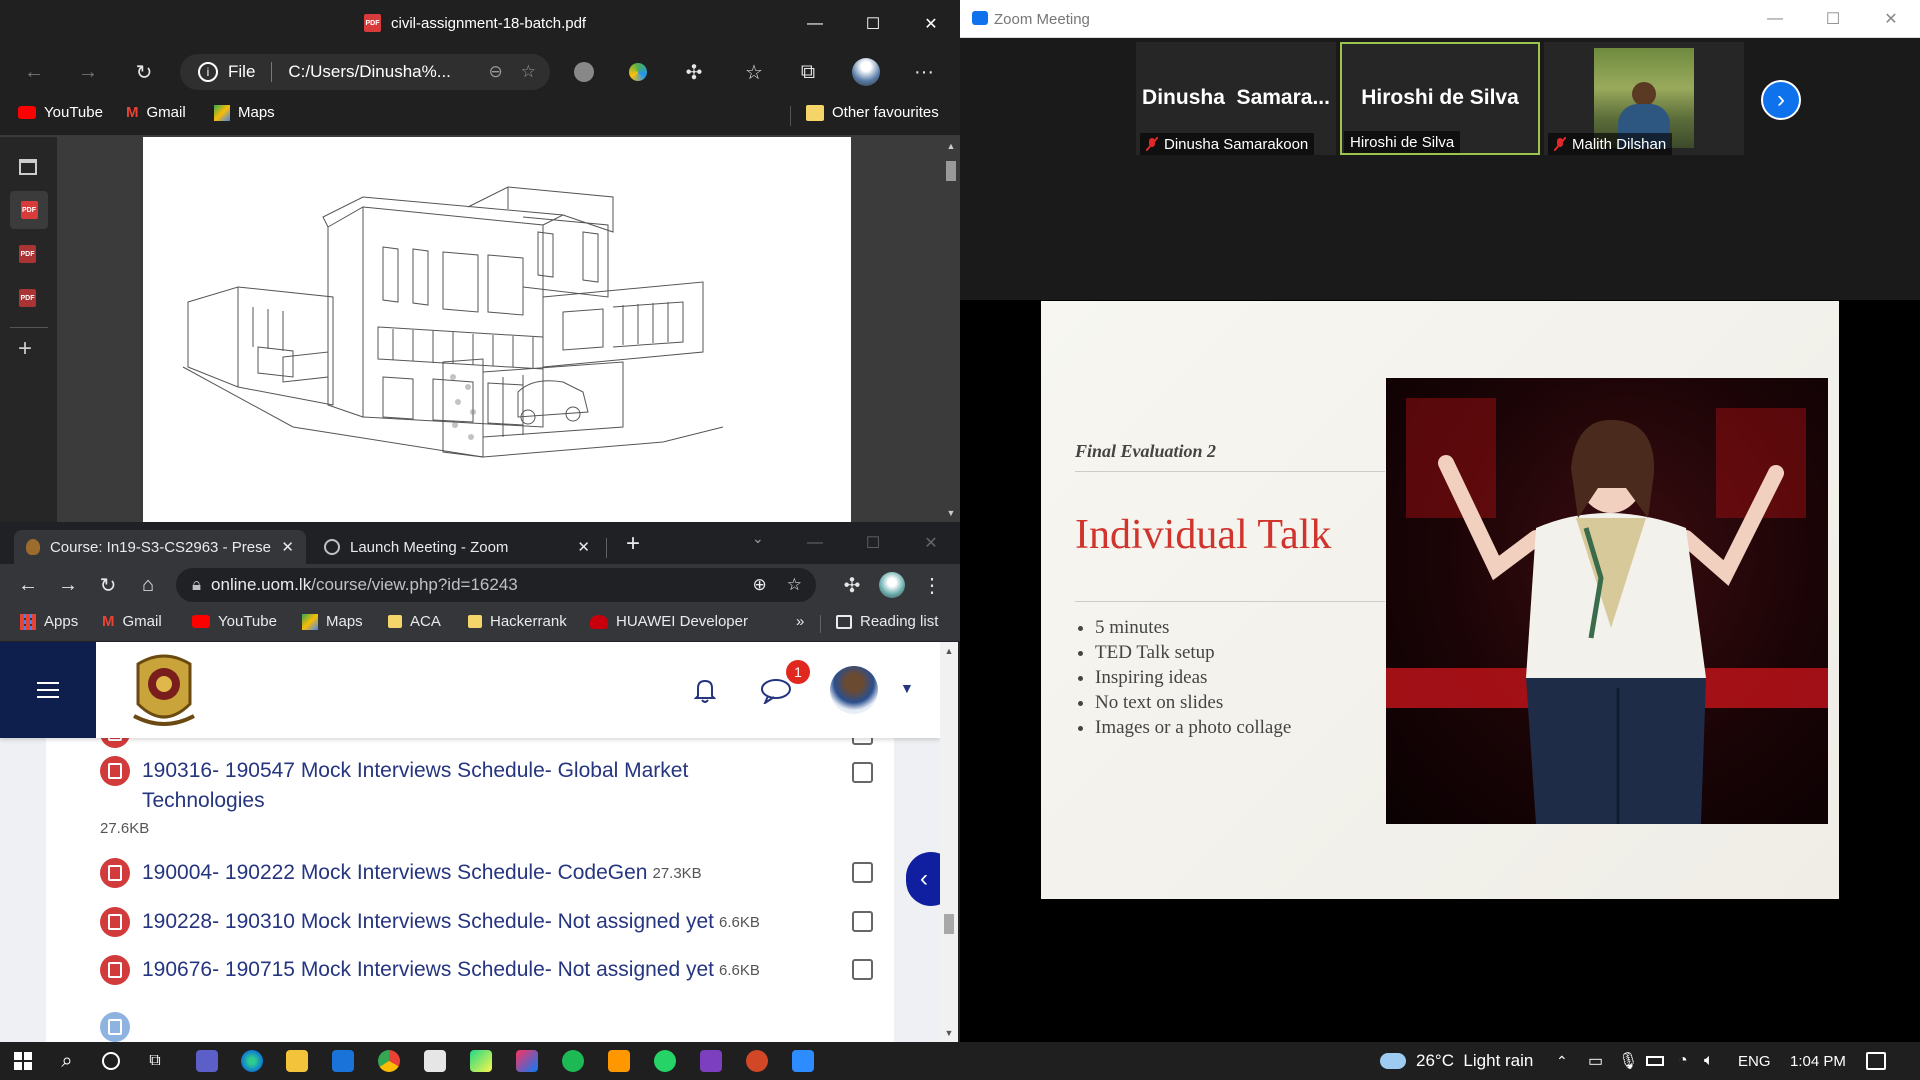 This screenshot has width=1920, height=1080. I want to click on zoom-magnifier-icon: ⊖, so click(496, 72).